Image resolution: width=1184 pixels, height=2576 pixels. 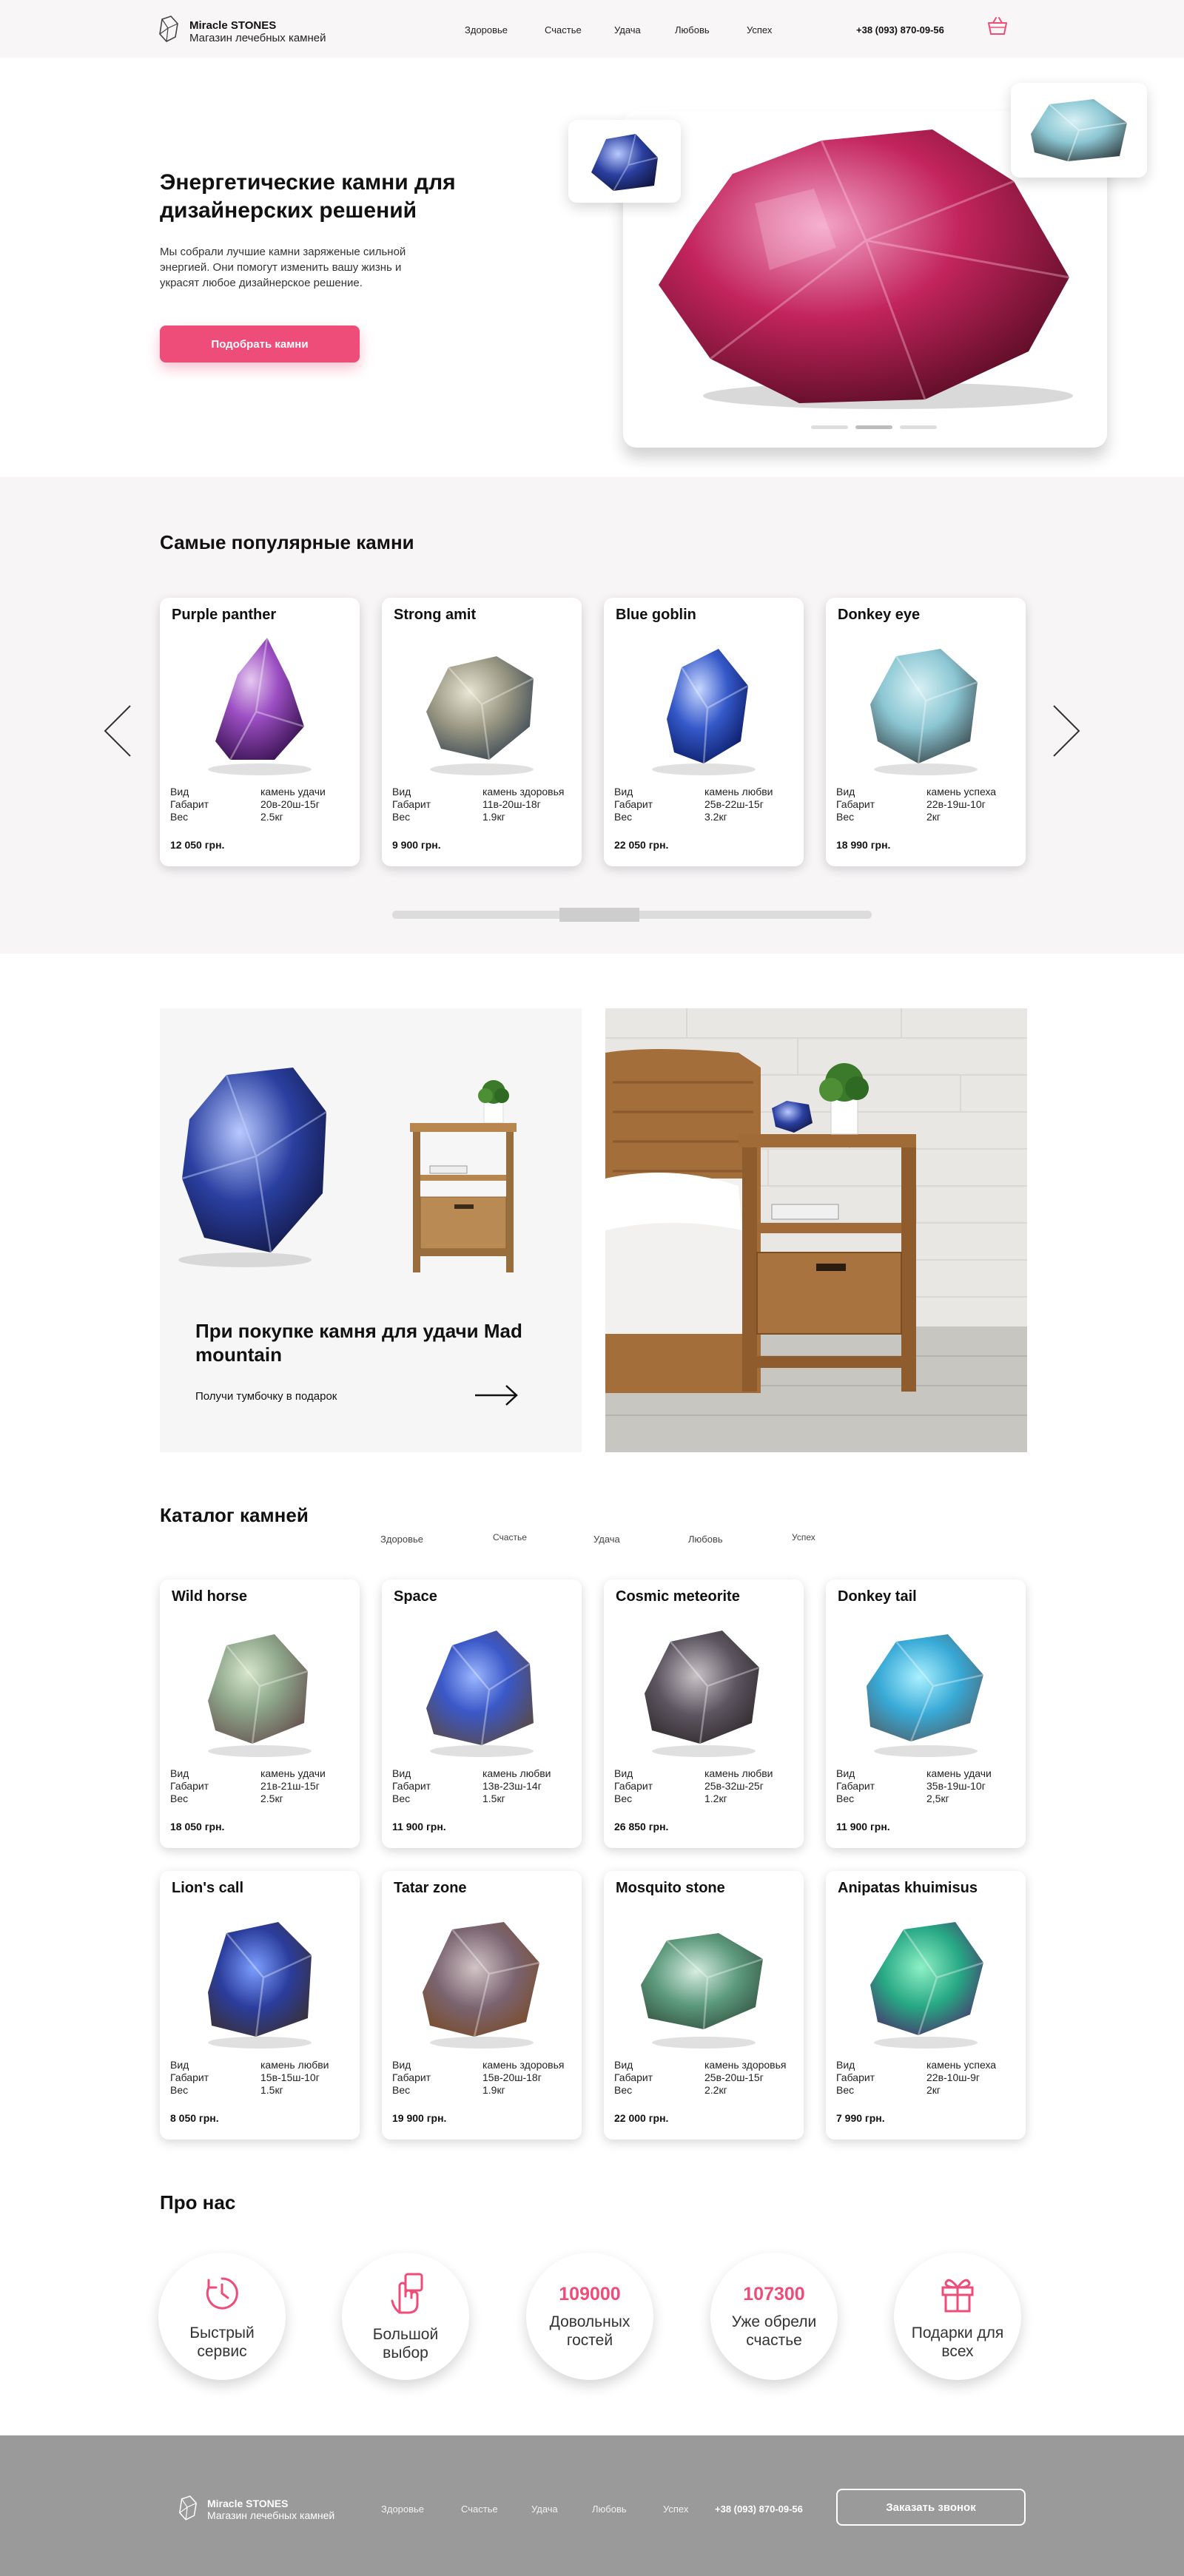 I want to click on choose-stones-button: Подобрать камни, so click(x=260, y=344).